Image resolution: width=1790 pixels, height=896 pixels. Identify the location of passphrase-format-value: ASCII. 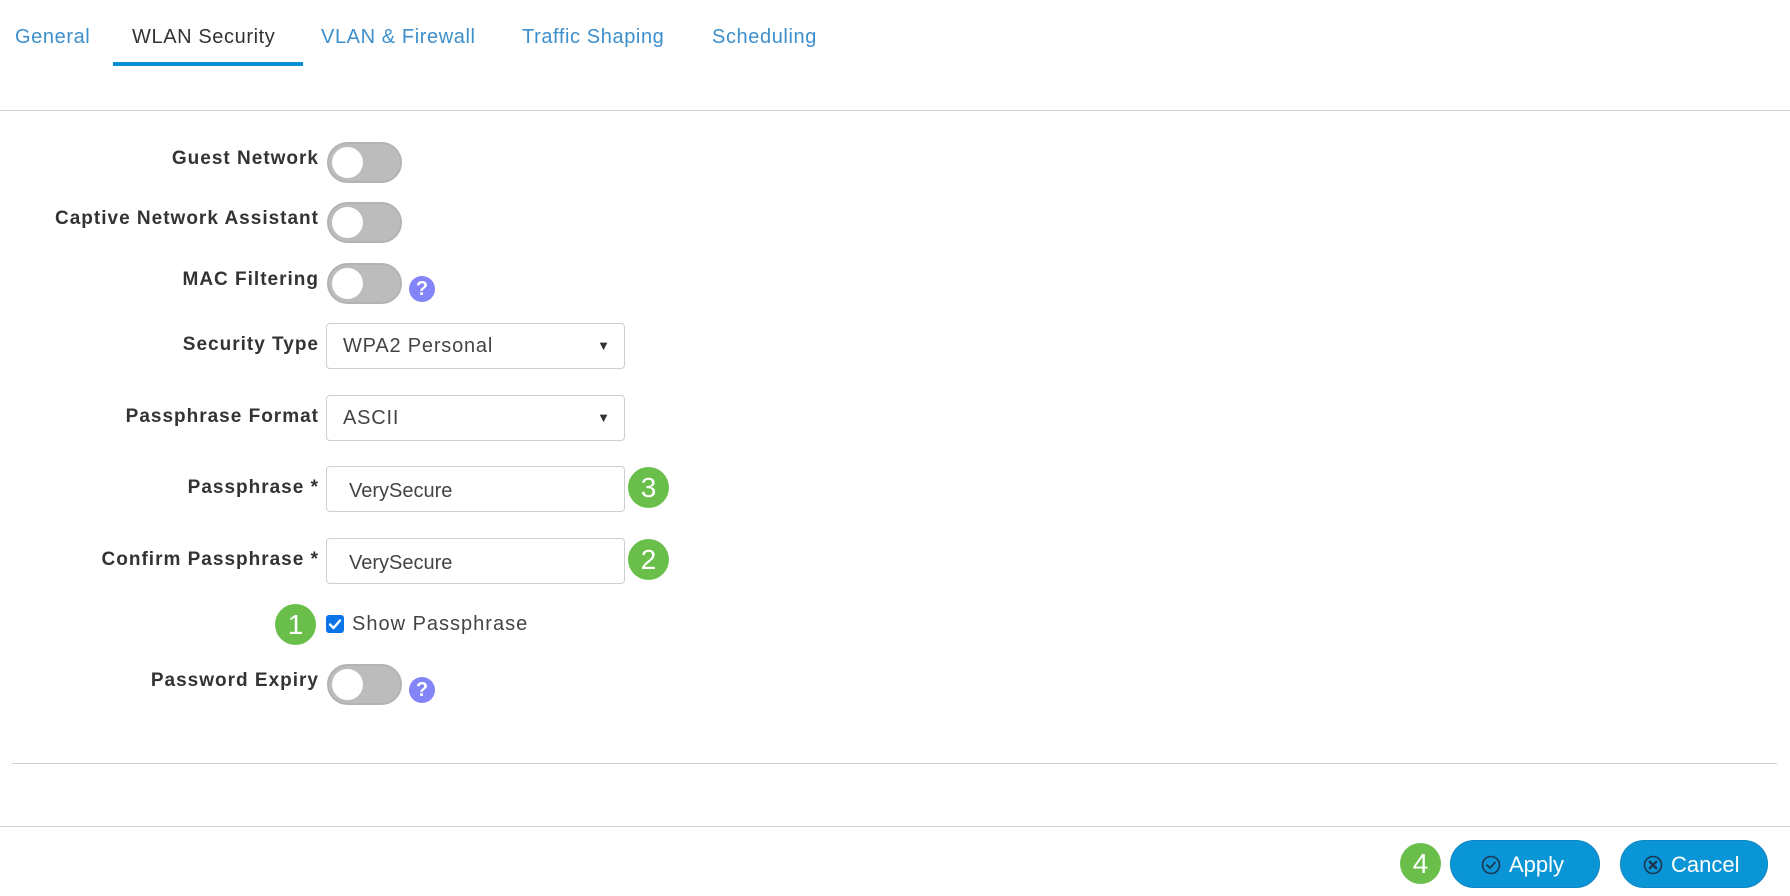
(371, 418).